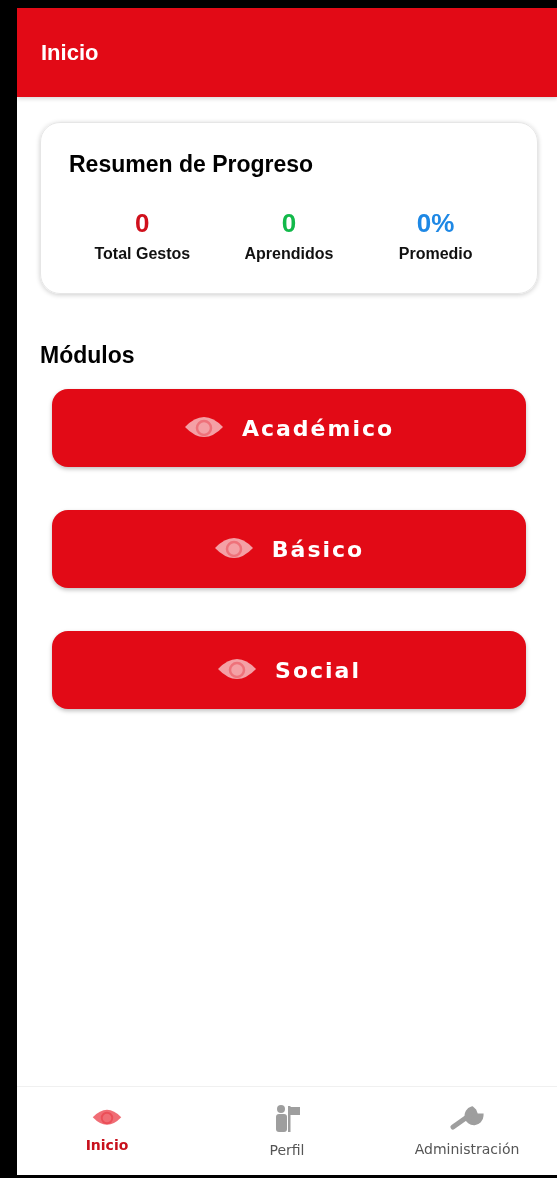  I want to click on wrench-icon, so click(467, 1118).